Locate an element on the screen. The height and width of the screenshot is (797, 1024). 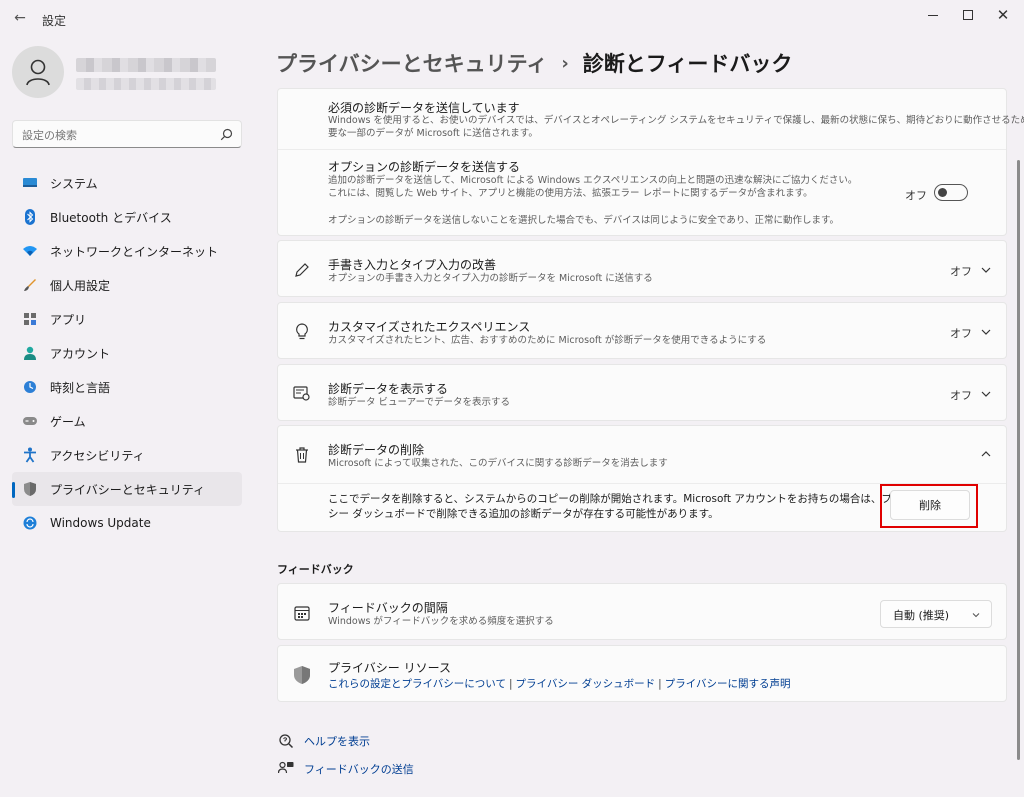
sidebar-item-personalization: 個人用設定 is located at coordinates (127, 285).